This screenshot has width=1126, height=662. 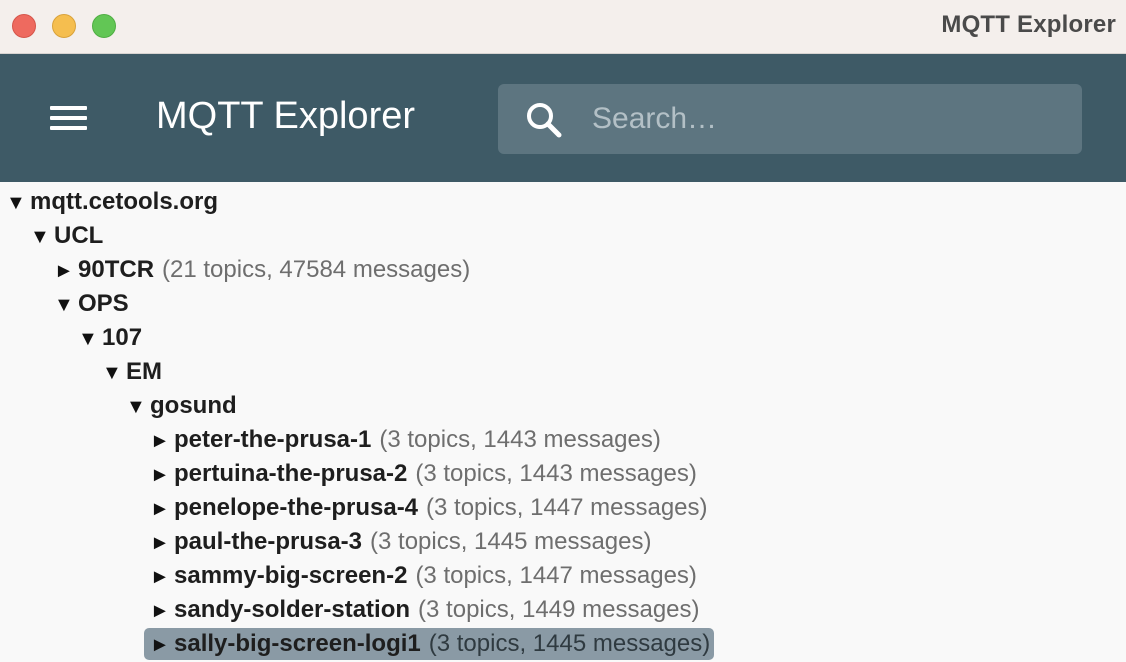 What do you see at coordinates (144, 371) in the screenshot?
I see `tree-node-label: EM` at bounding box center [144, 371].